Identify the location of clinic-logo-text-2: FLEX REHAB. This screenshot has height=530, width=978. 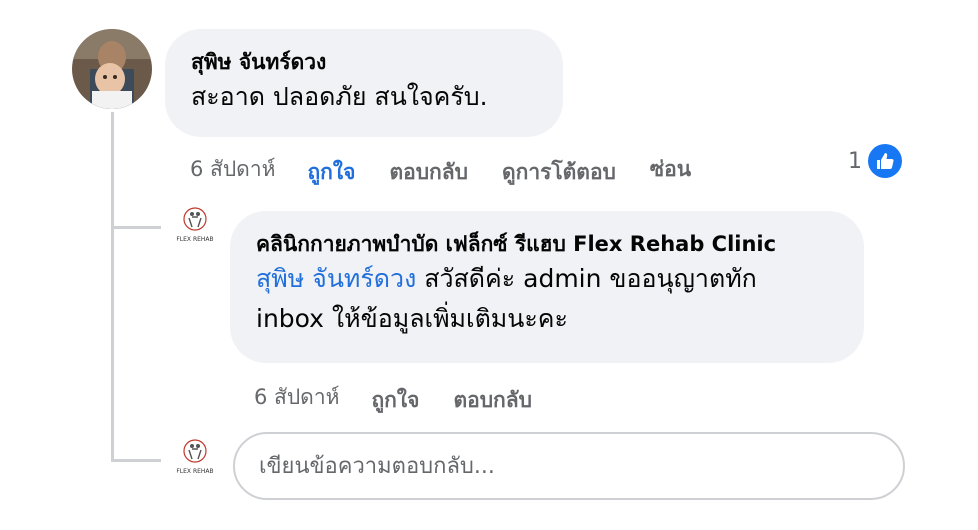
(194, 471).